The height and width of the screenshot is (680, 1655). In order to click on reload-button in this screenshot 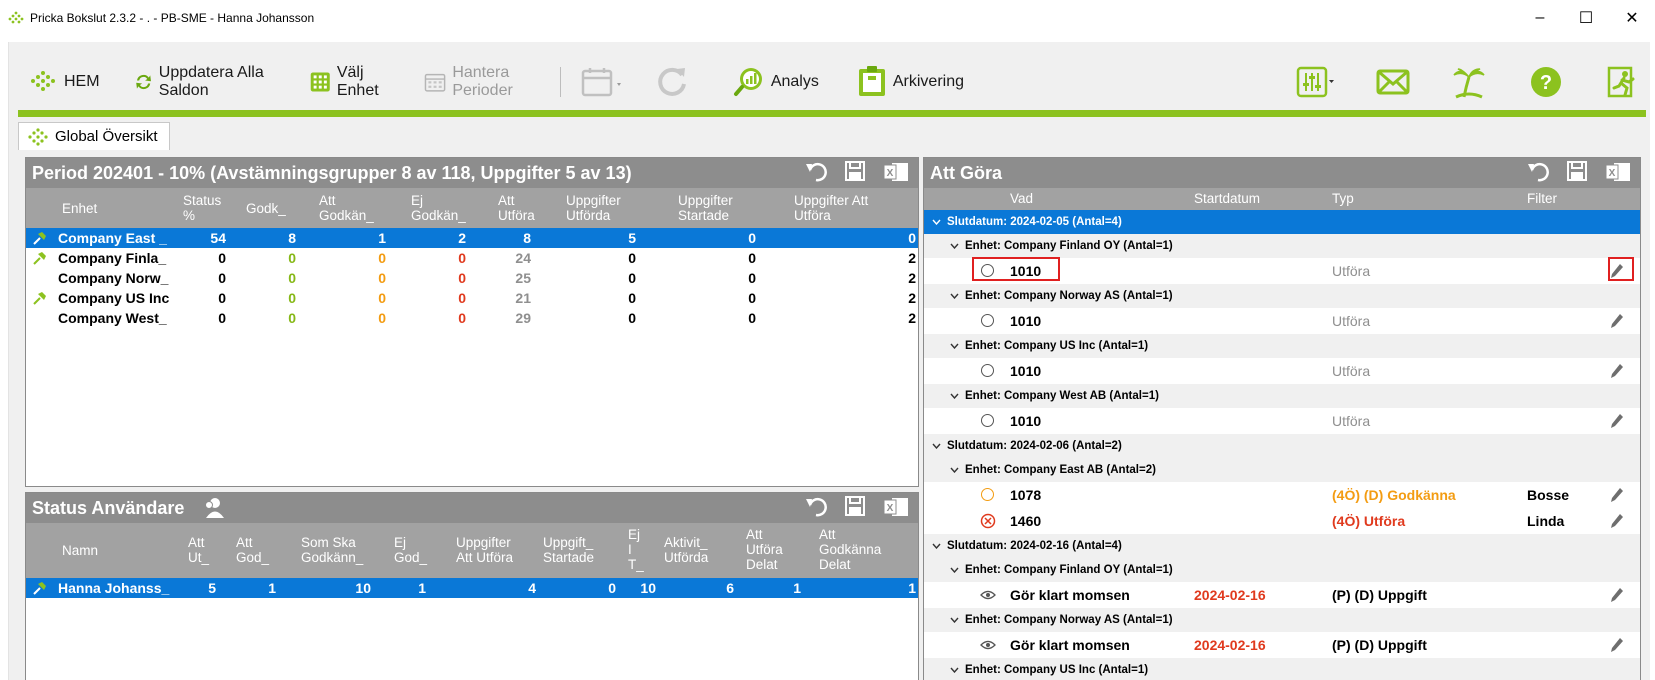, I will do `click(675, 82)`.